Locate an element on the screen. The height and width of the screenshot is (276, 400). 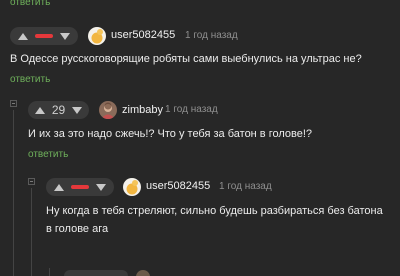
vote-widget-partial is located at coordinates (96, 273).